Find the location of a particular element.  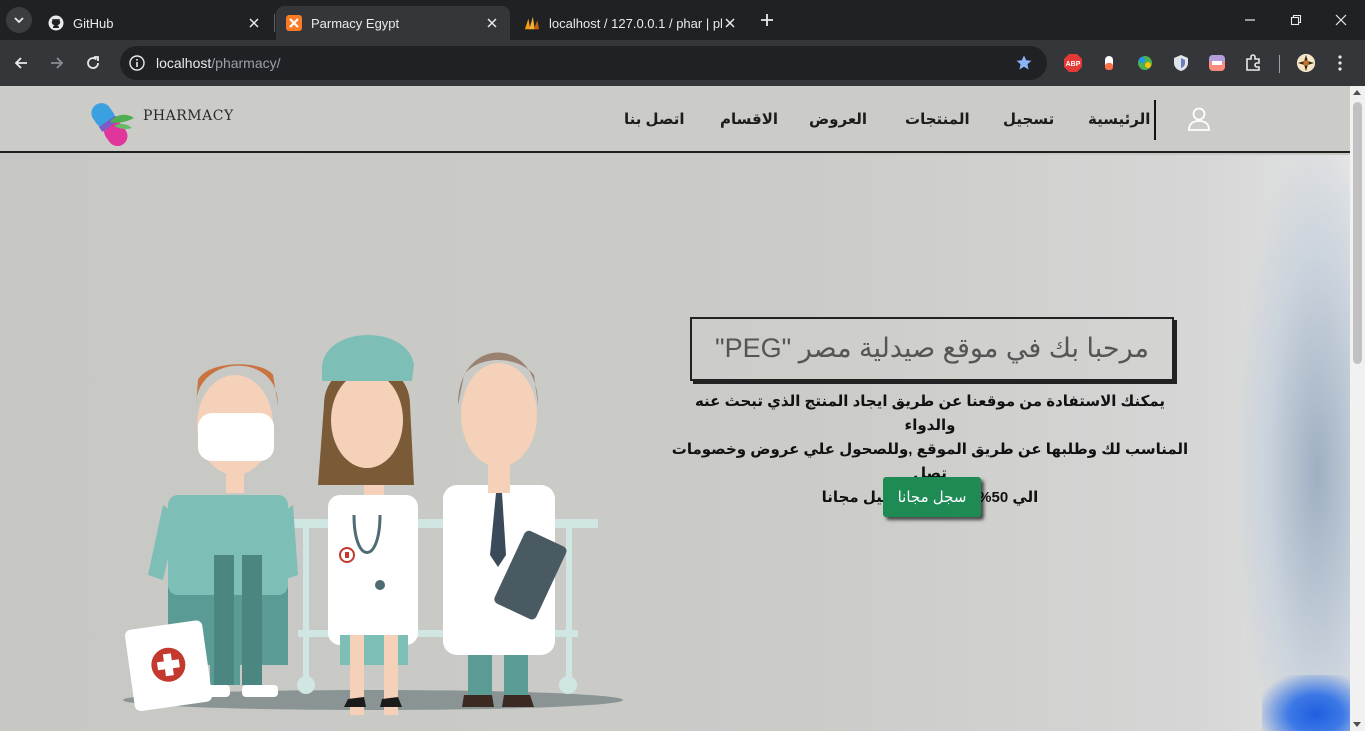

adblock-icon: ABP is located at coordinates (1073, 63).